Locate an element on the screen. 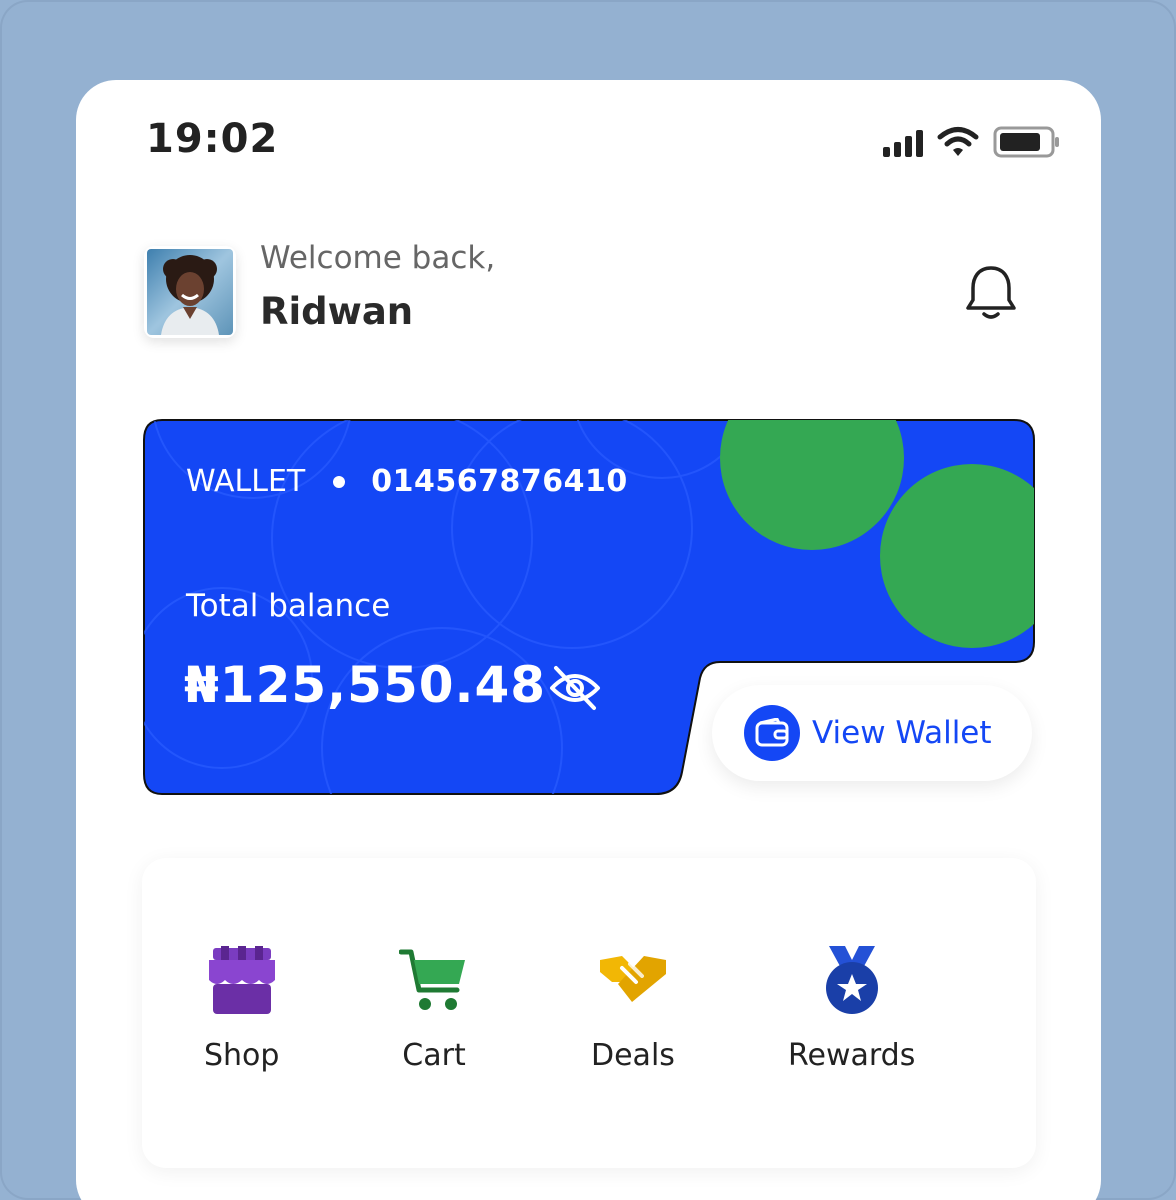  quick-action-label: Deals is located at coordinates (633, 1055).